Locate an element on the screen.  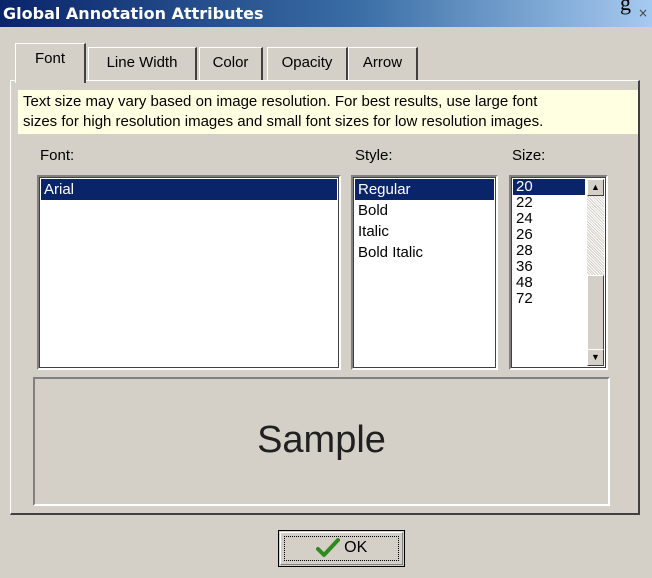
title-bar: Global Annotation Attributes × is located at coordinates (326, 13).